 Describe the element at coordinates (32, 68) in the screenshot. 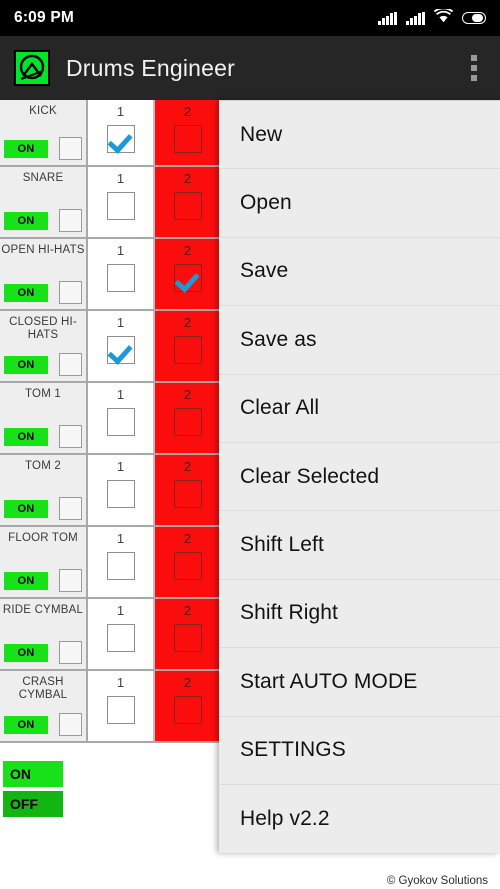

I see `drums-engineer-logo-icon` at that location.